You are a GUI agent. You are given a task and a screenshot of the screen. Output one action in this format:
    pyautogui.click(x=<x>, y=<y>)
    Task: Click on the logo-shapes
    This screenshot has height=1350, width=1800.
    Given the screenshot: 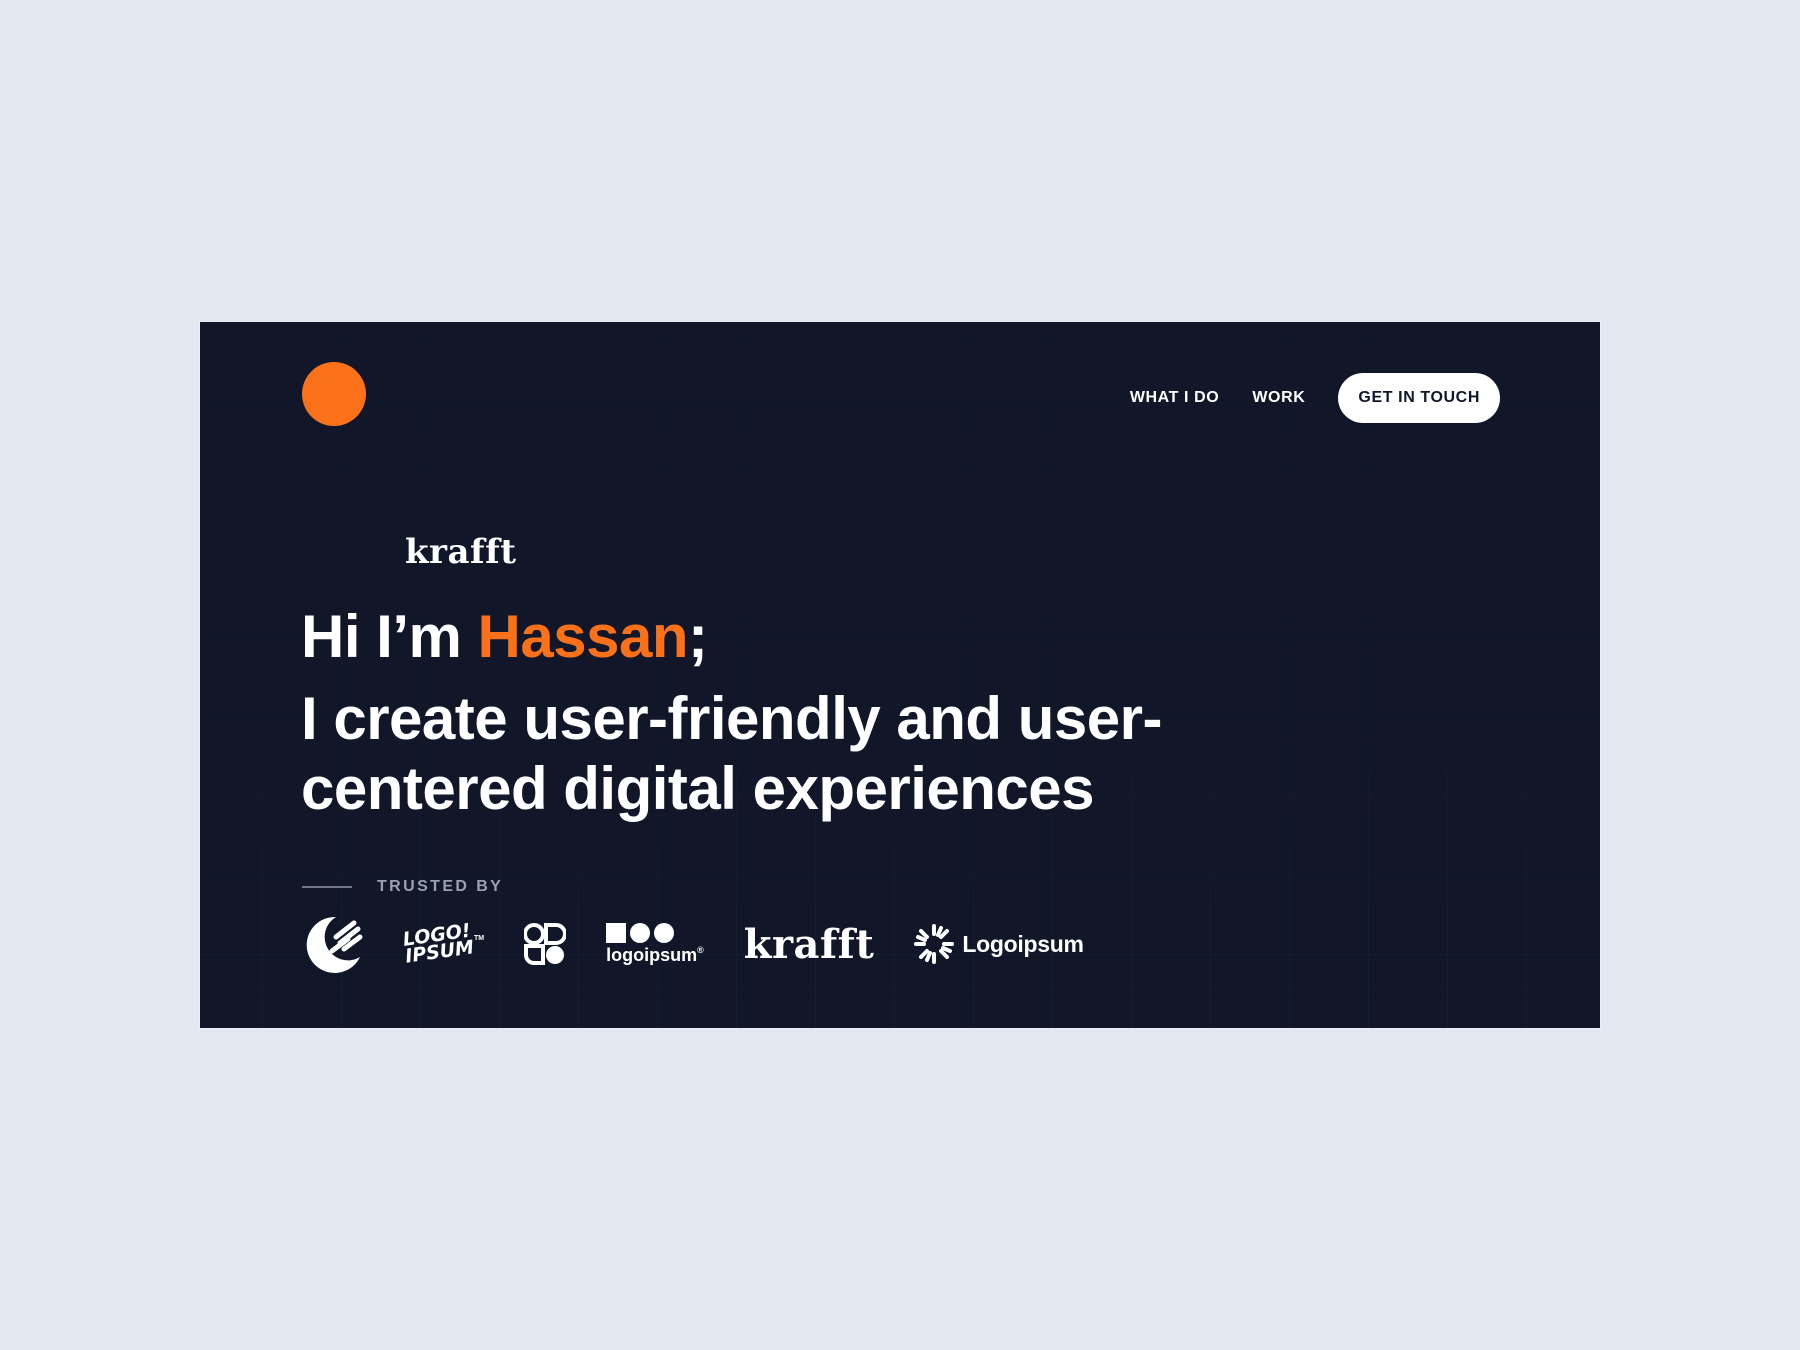 What is the action you would take?
    pyautogui.click(x=655, y=932)
    